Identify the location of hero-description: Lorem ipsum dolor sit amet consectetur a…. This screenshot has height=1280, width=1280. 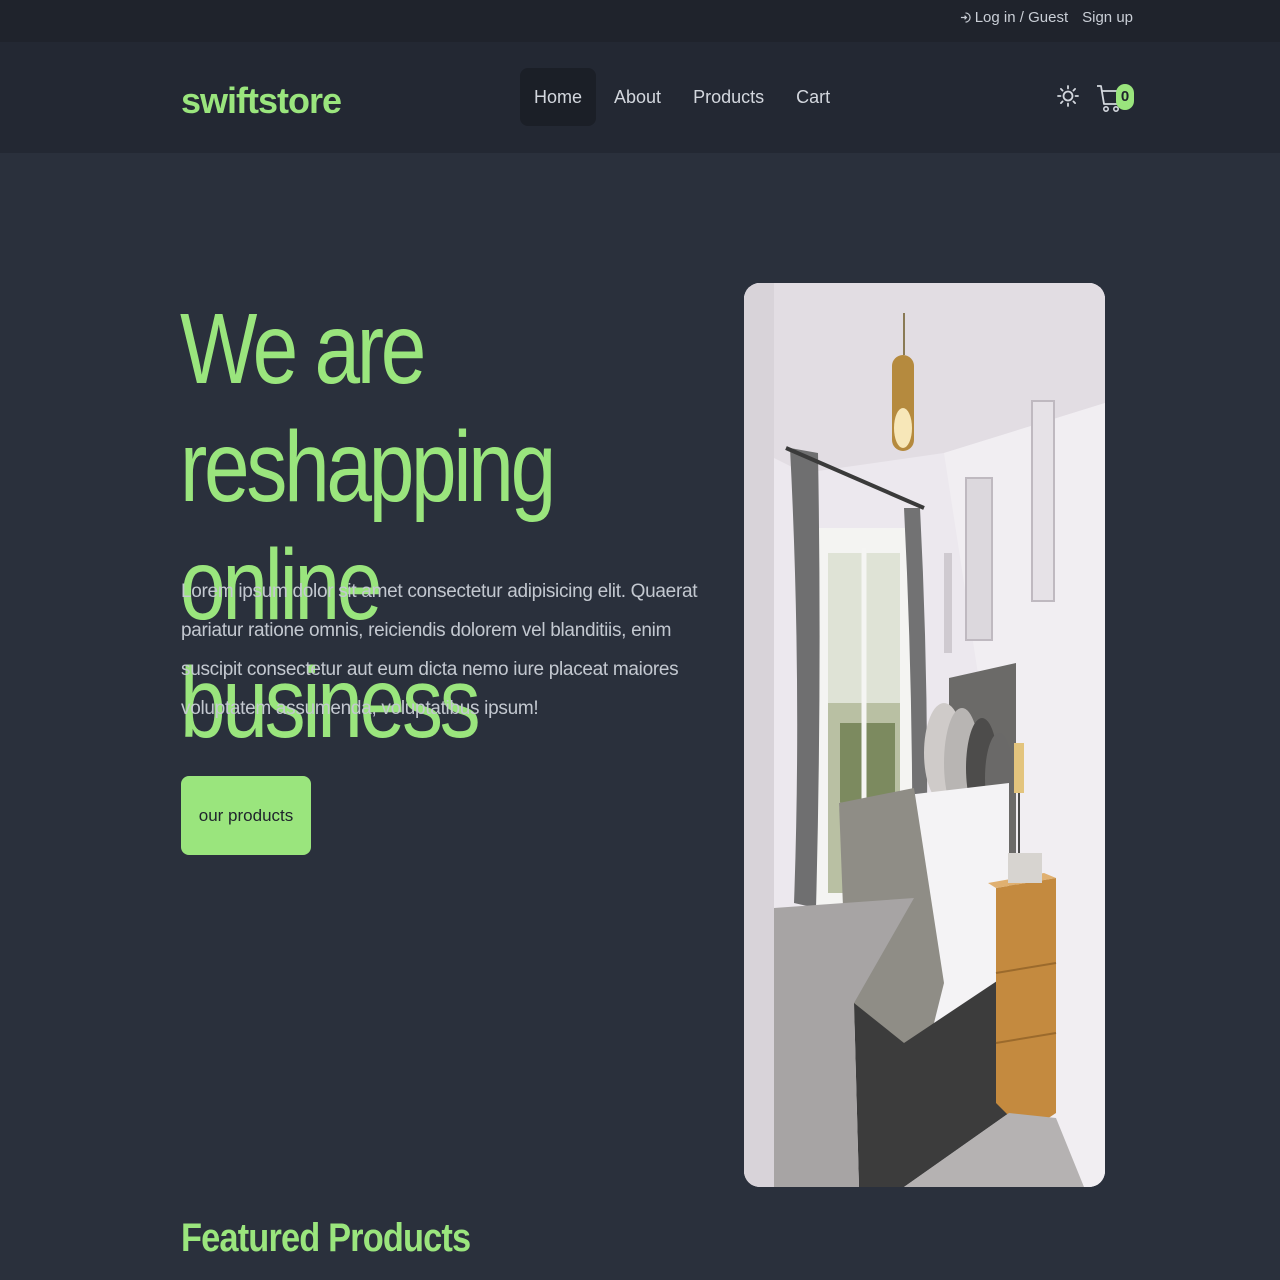
(439, 650).